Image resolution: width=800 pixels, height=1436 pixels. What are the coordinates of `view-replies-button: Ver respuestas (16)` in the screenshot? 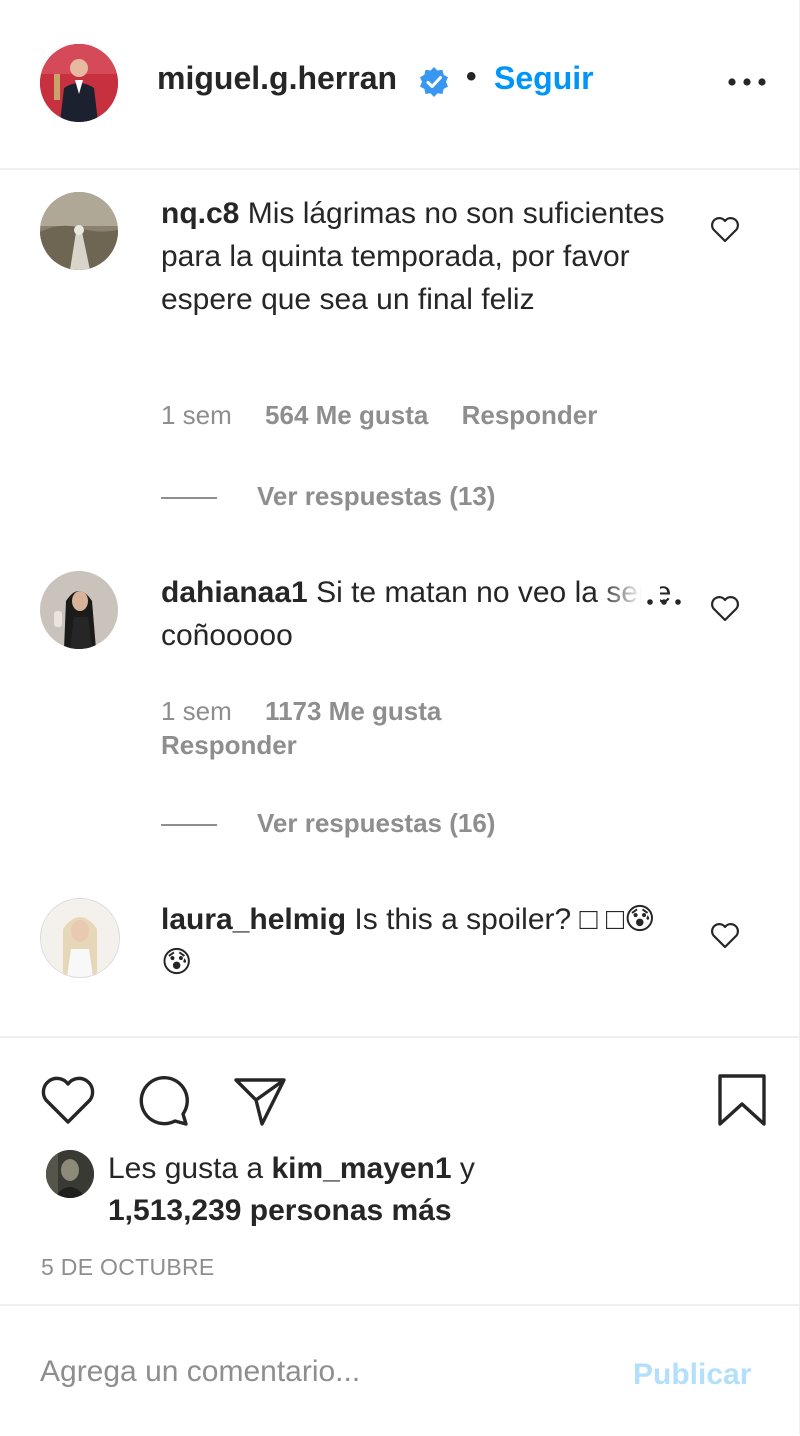 It's located at (328, 823).